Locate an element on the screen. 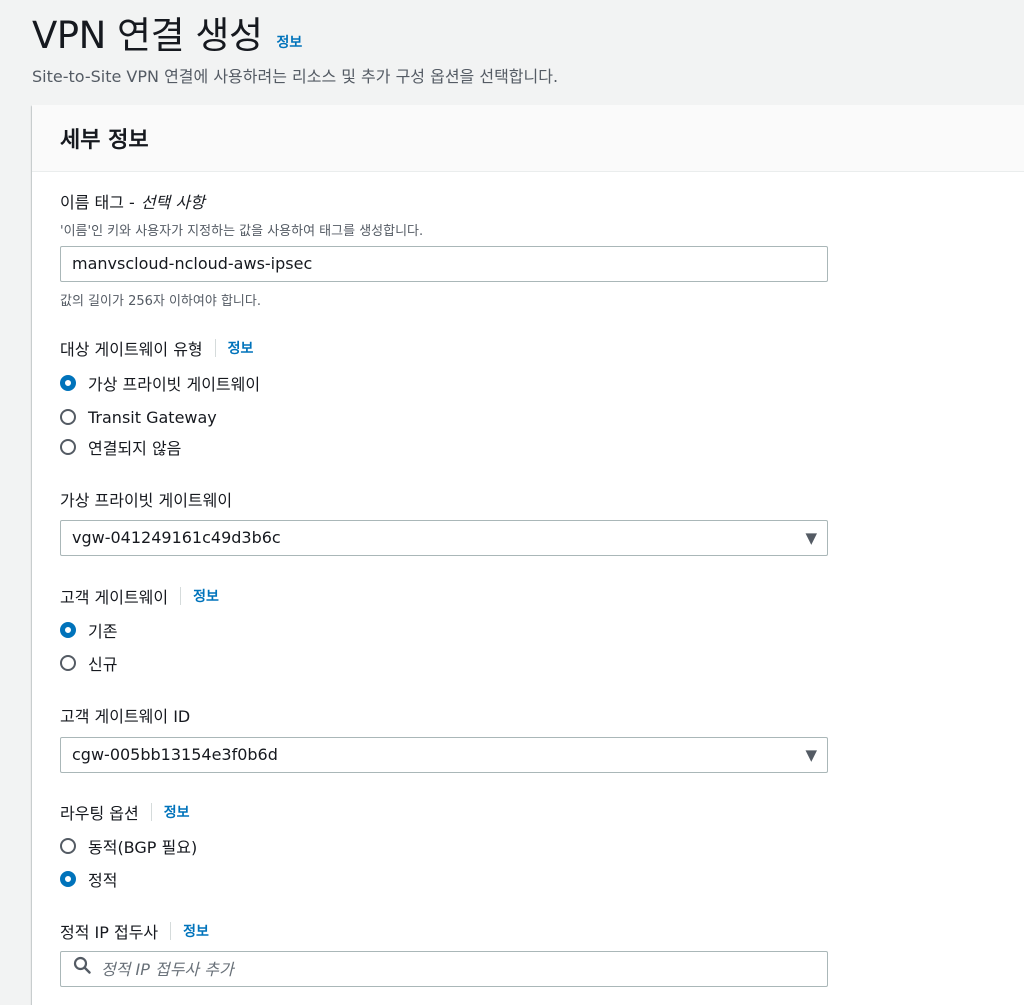  virtual-private-gateway-value: vgw-041249161c49d3b6c is located at coordinates (176, 537).